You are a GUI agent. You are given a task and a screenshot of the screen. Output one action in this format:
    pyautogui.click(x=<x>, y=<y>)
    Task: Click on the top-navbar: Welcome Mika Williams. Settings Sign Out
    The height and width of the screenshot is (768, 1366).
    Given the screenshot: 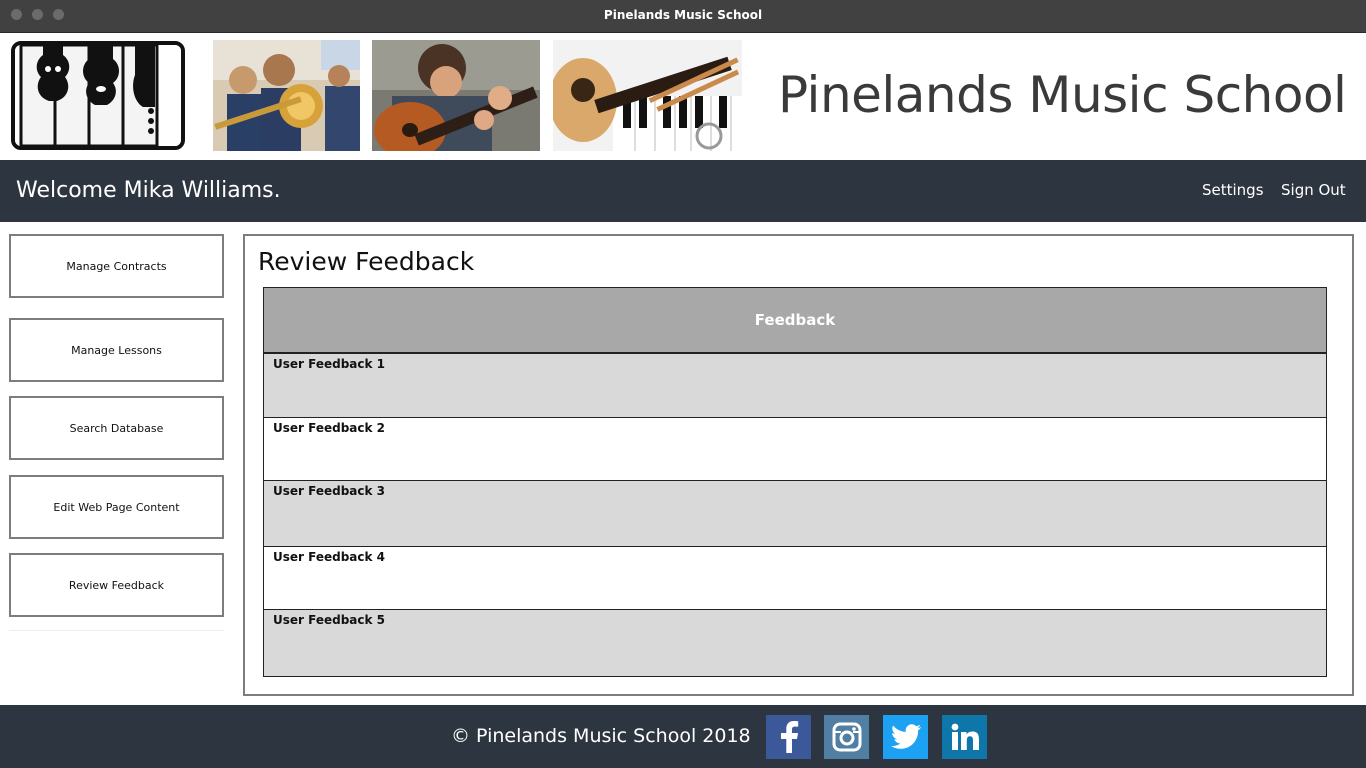 What is the action you would take?
    pyautogui.click(x=683, y=191)
    